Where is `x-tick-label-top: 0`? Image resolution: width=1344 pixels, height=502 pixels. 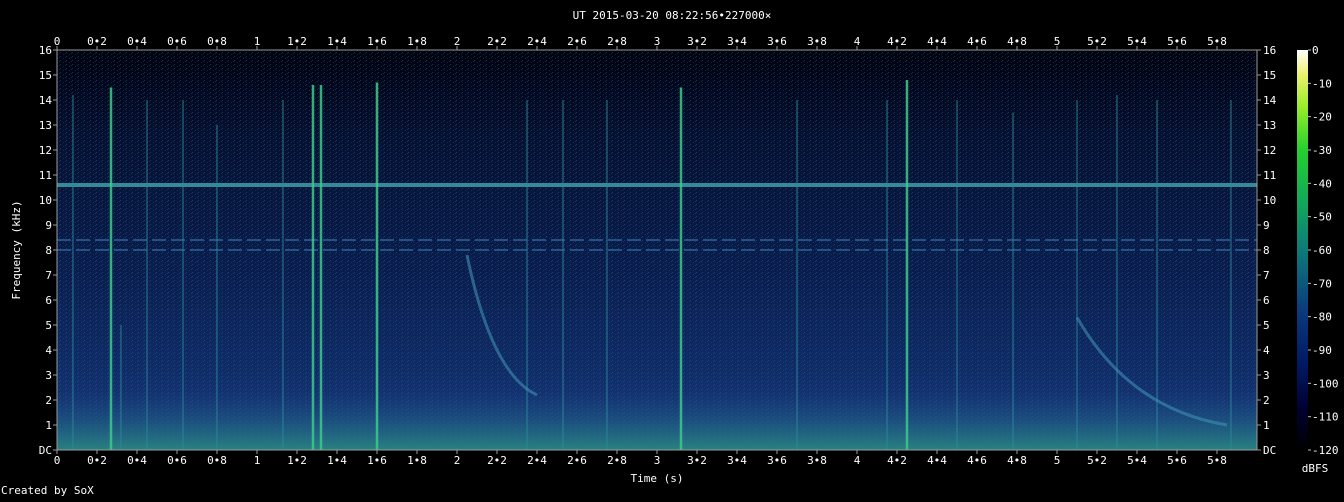 x-tick-label-top: 0 is located at coordinates (57, 41).